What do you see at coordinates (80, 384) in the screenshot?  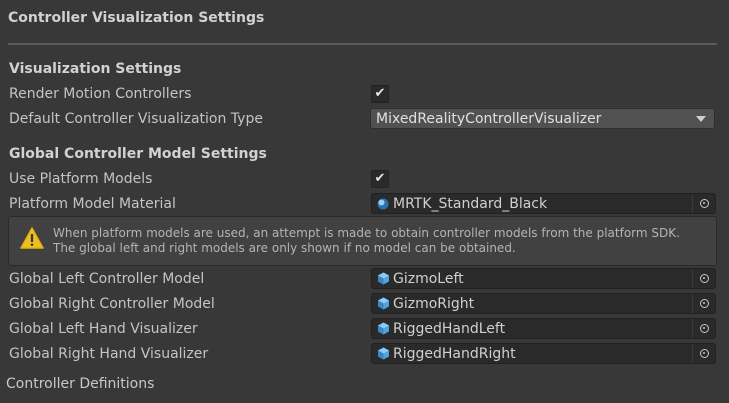 I see `controller-definitions-foldout: Controller Definitions` at bounding box center [80, 384].